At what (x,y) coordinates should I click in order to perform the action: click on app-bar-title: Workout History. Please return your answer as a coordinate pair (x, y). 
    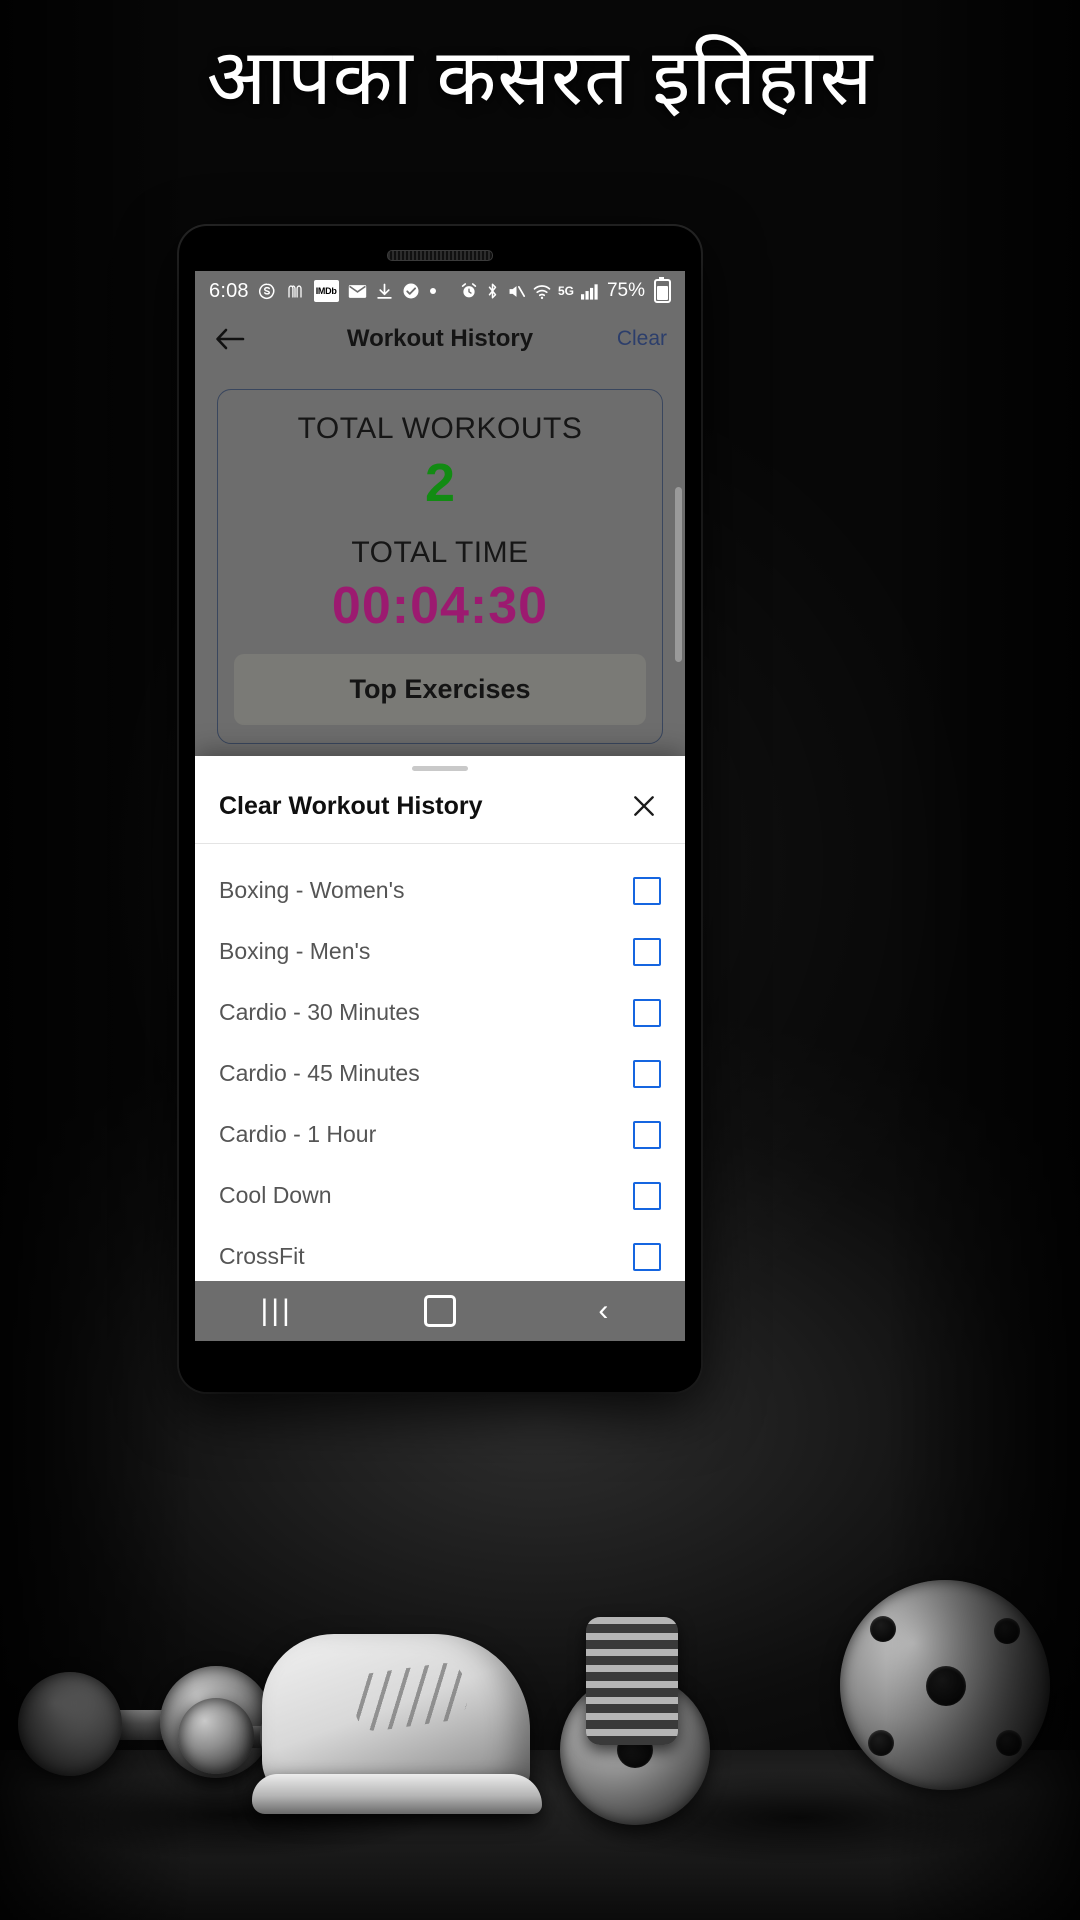
    Looking at the image, I should click on (440, 338).